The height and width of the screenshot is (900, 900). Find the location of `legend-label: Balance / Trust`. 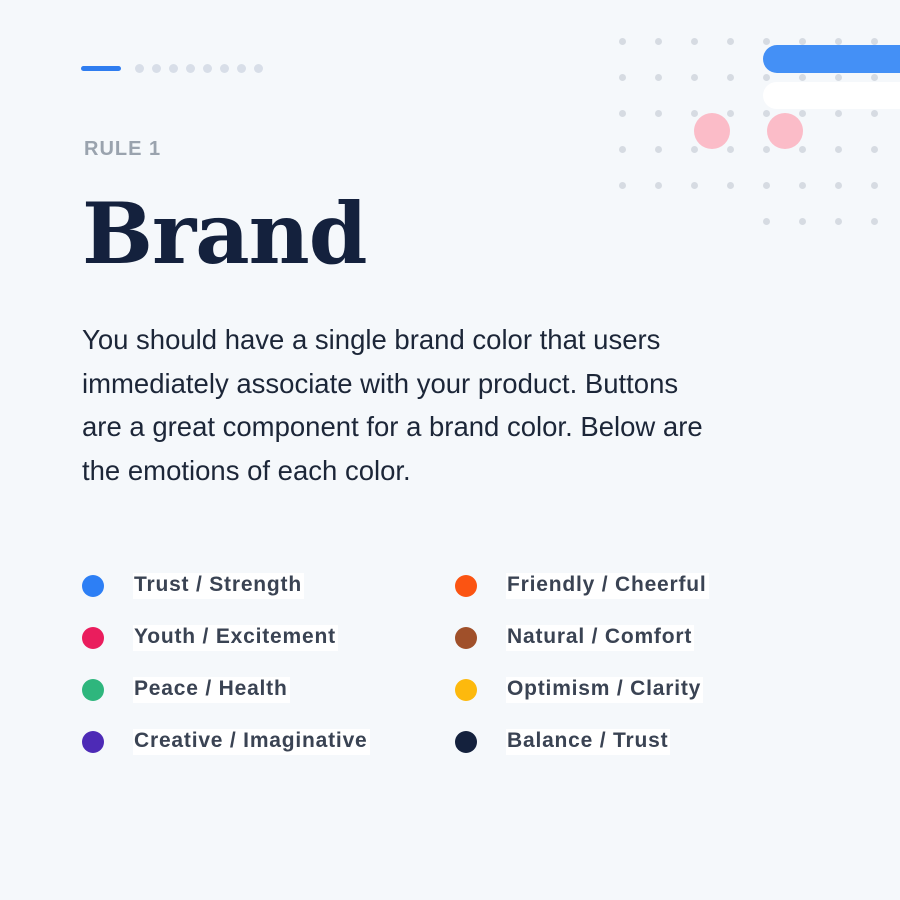

legend-label: Balance / Trust is located at coordinates (588, 742).